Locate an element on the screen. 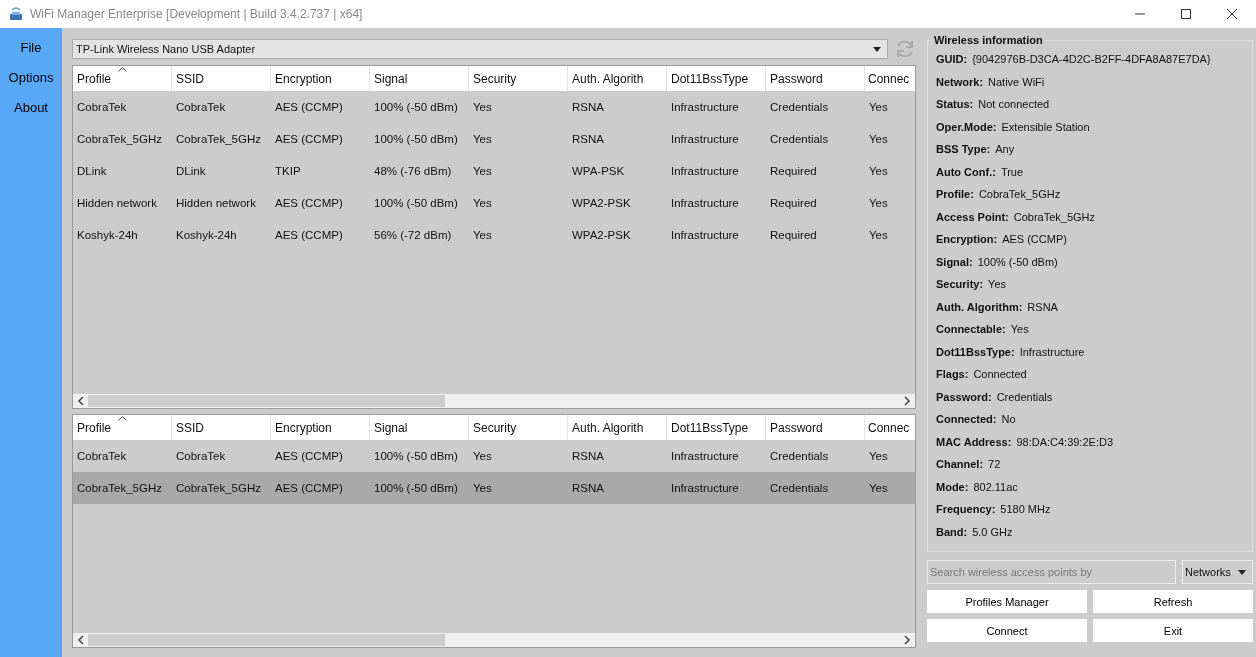 This screenshot has height=657, width=1256. table-cell-text: Required is located at coordinates (793, 203).